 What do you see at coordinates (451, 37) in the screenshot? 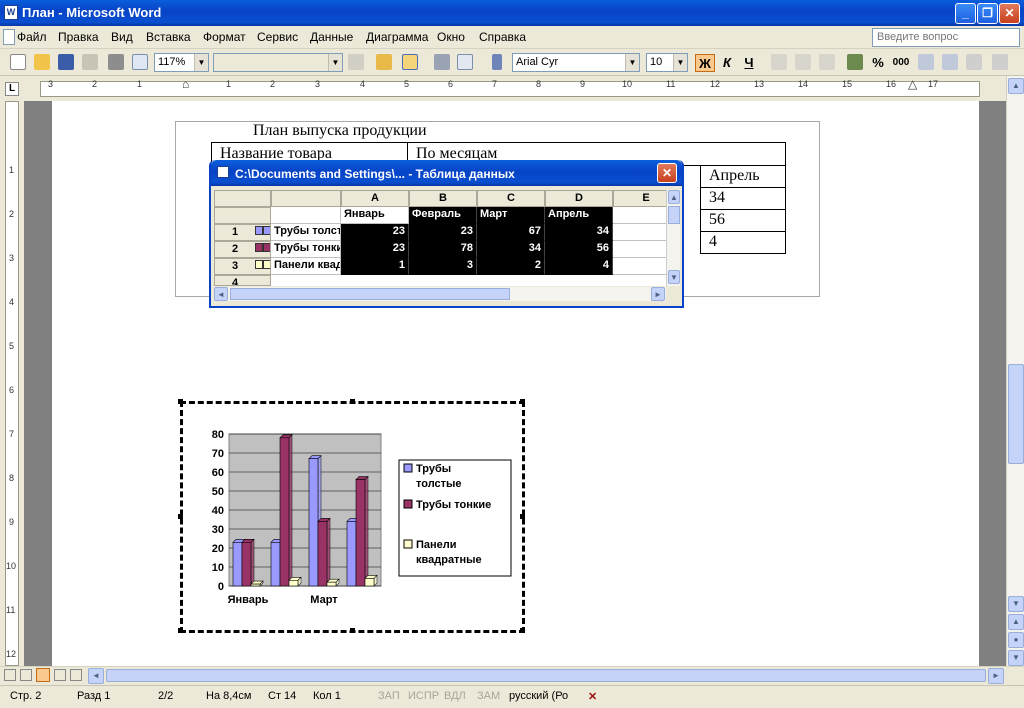
I see `menu-window: Окно` at bounding box center [451, 37].